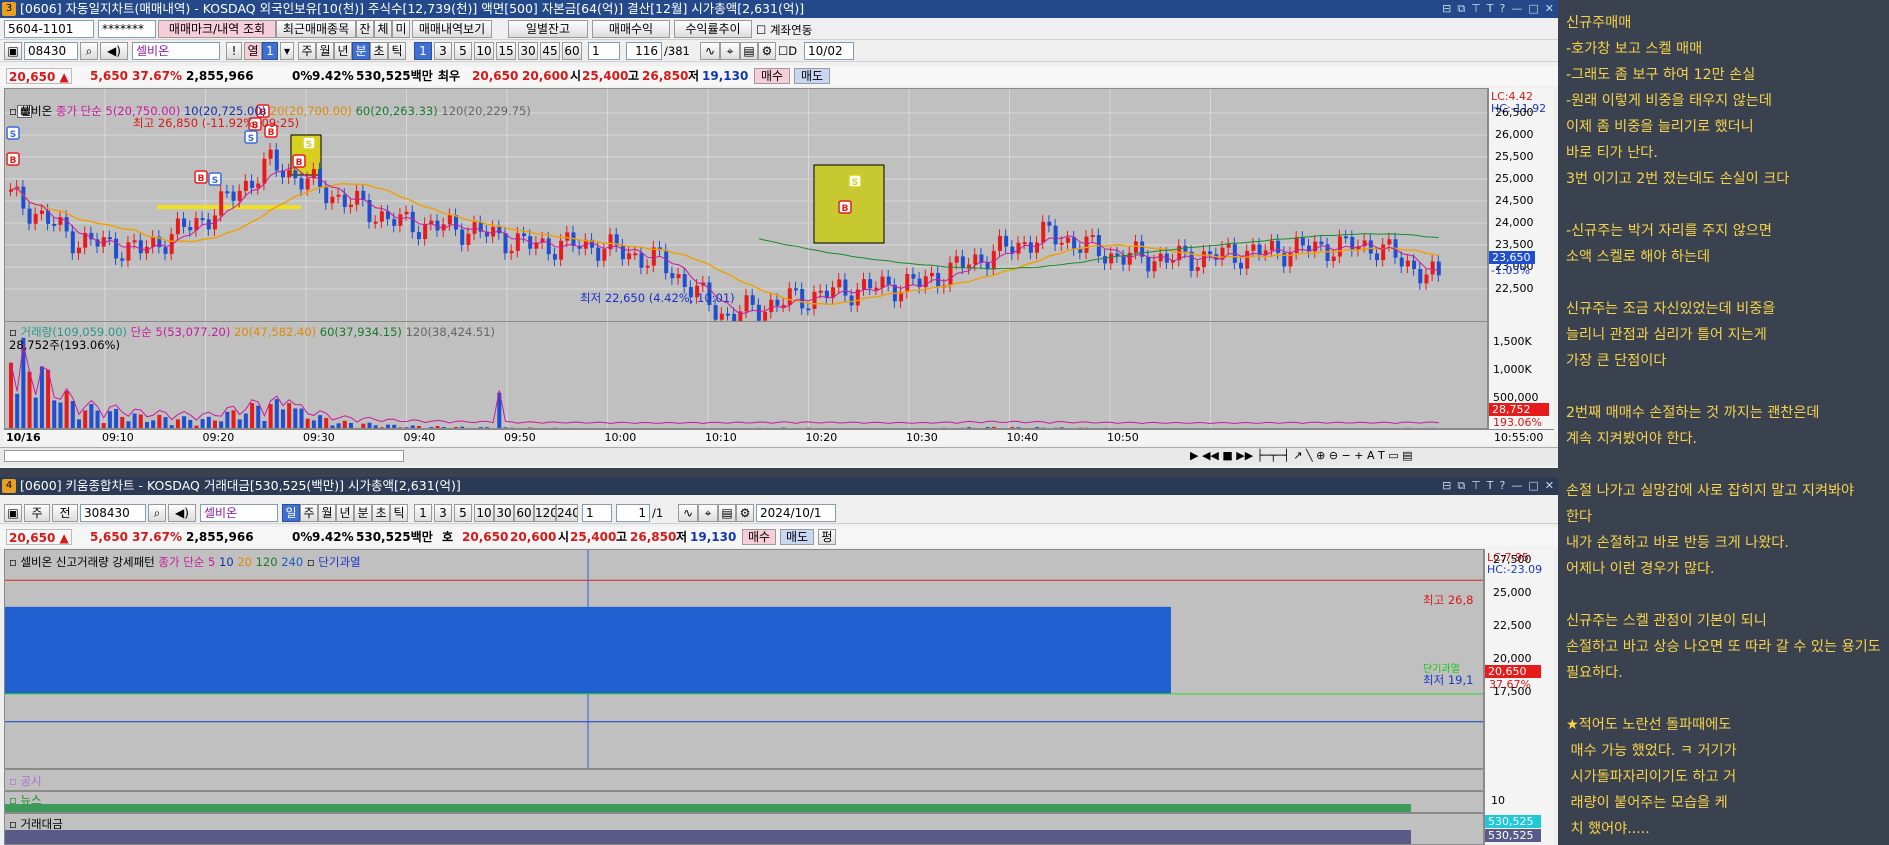 This screenshot has width=1889, height=845. Describe the element at coordinates (567, 513) in the screenshot. I see `interval-240-2: 240` at that location.